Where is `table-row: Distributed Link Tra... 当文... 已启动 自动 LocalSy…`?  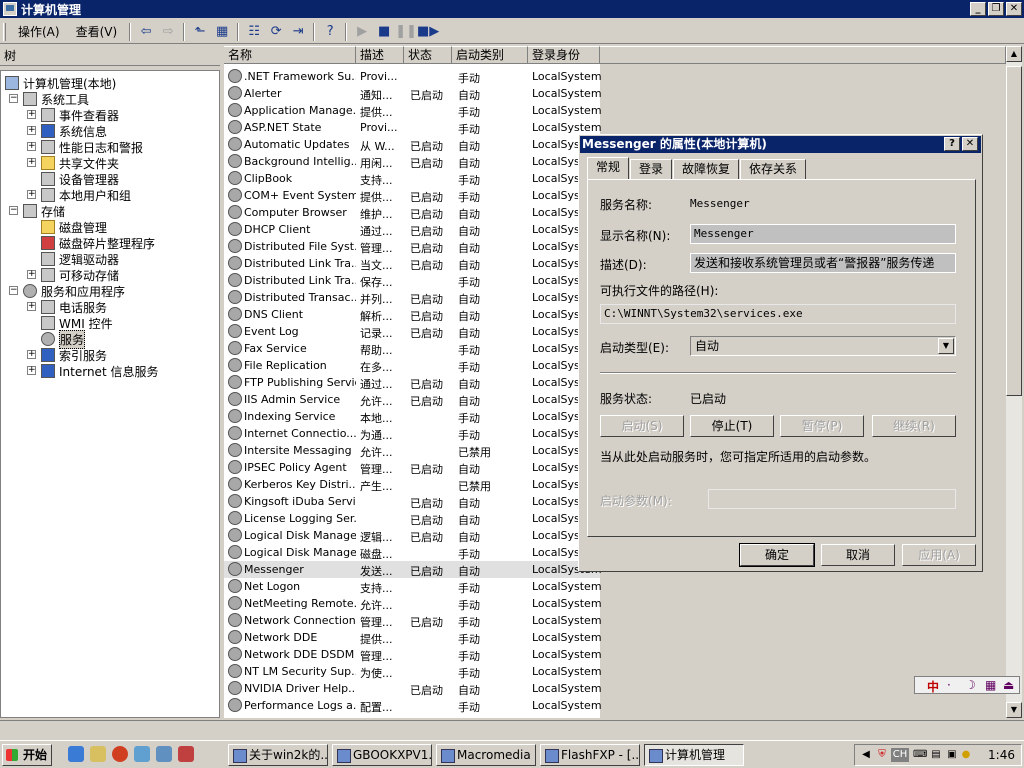 table-row: Distributed Link Tra... 当文... 已启动 自动 LocalSy… is located at coordinates (413, 263).